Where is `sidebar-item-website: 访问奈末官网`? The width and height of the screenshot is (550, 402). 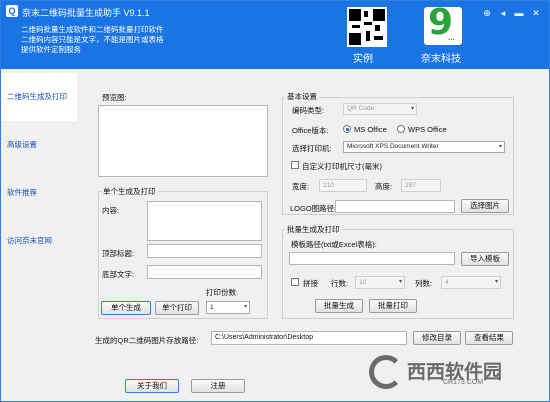
sidebar-item-website: 访问奈末官网 is located at coordinates (39, 241).